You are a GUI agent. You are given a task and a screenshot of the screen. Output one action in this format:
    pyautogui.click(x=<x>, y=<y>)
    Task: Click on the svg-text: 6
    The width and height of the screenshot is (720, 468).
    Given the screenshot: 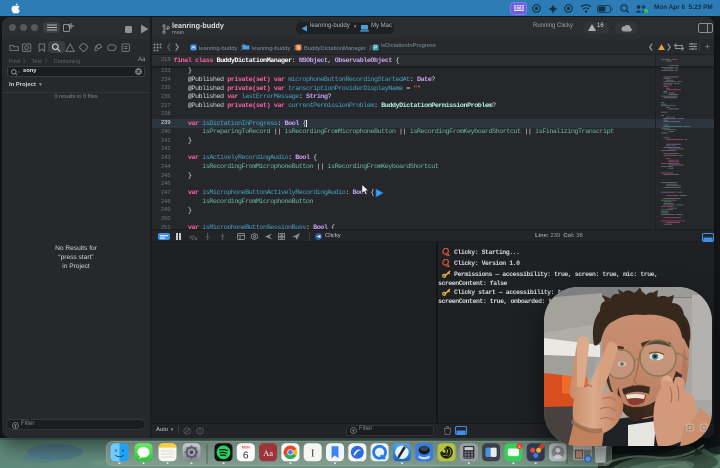 What is the action you would take?
    pyautogui.click(x=246, y=455)
    